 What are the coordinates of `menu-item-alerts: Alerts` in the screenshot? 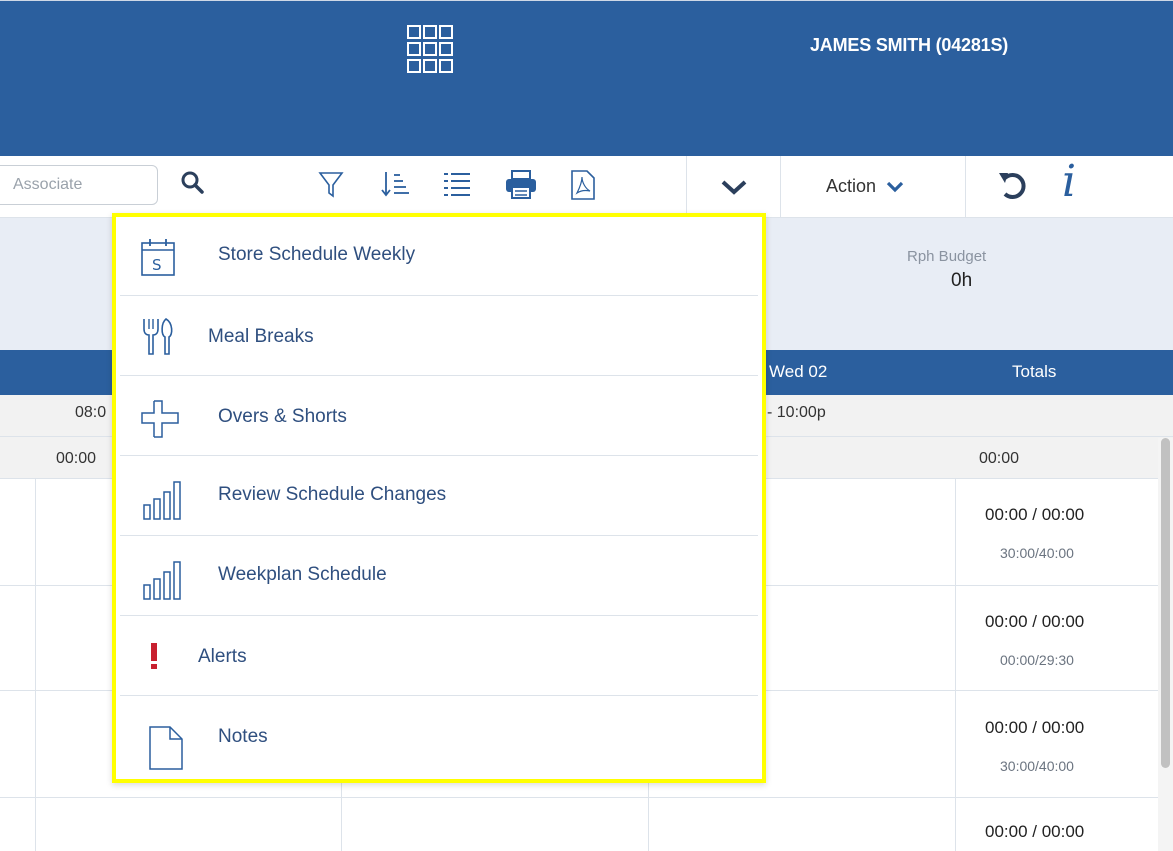 It's located at (439, 656).